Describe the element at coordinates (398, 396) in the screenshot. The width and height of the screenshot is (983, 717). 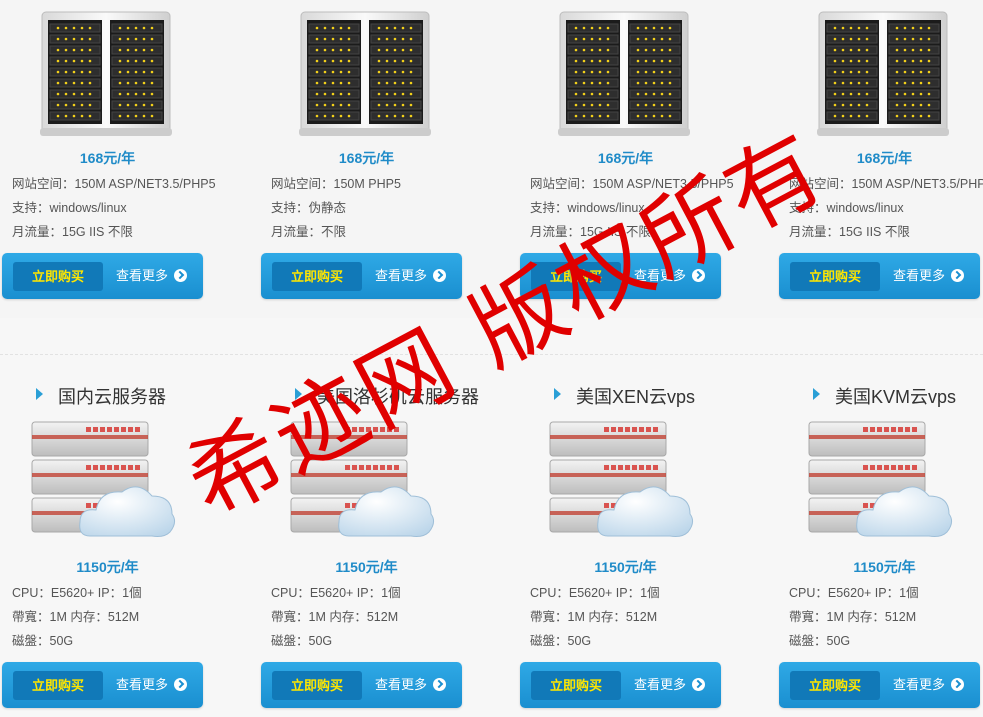
I see `product-name: 美国洛杉矶云服务器` at that location.